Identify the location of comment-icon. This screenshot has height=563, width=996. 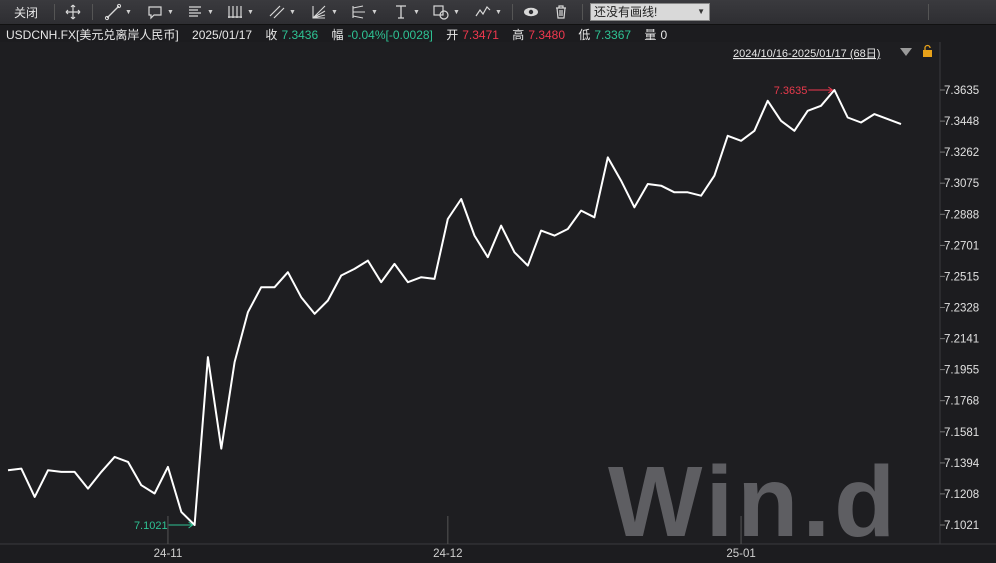
(155, 13).